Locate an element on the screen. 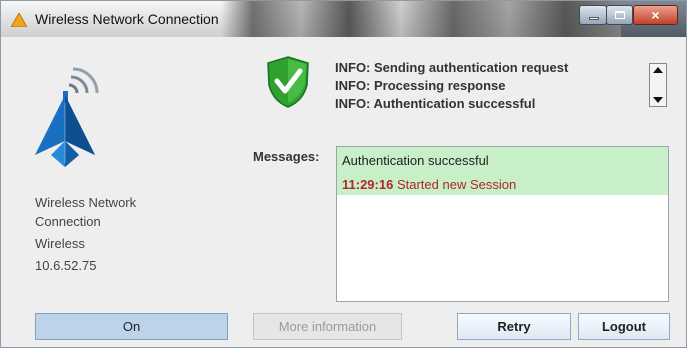 The image size is (687, 348). maximize-icon is located at coordinates (620, 15).